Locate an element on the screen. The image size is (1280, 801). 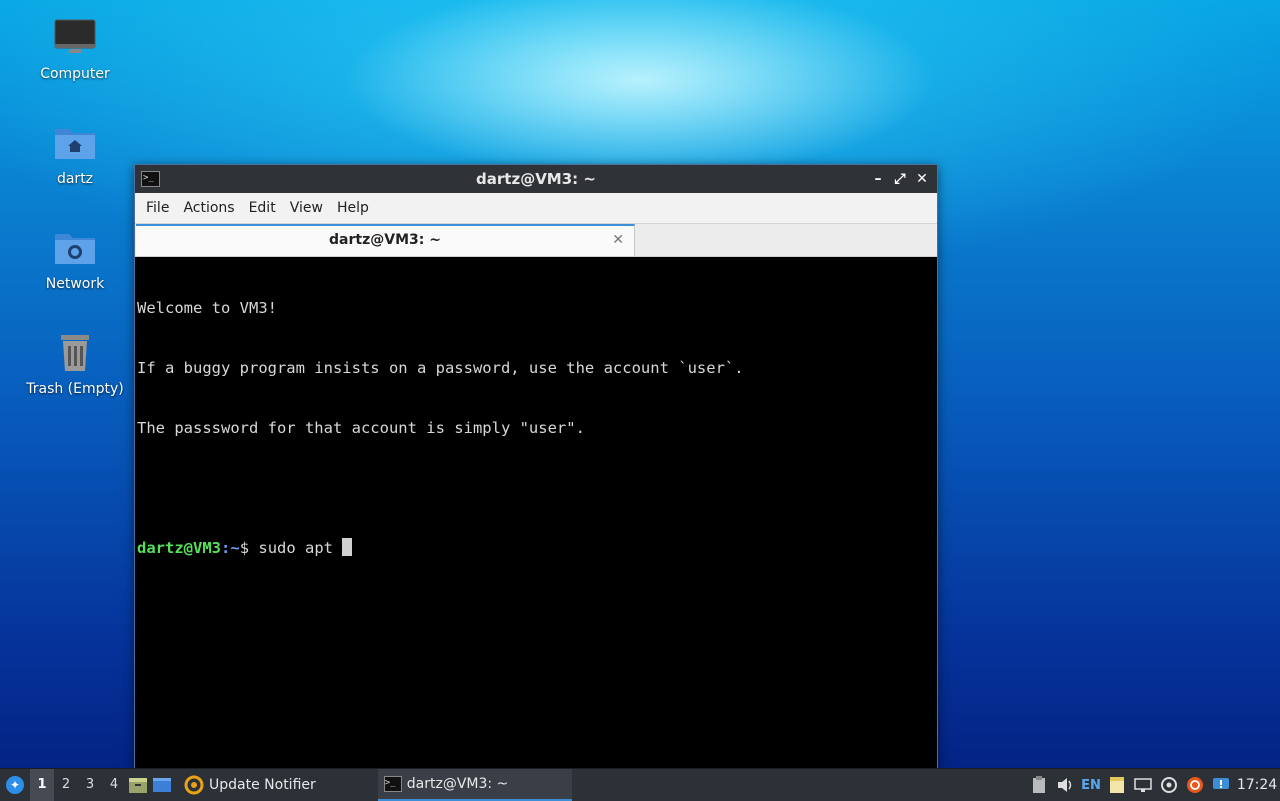
show-desktop-launcher is located at coordinates (162, 785).